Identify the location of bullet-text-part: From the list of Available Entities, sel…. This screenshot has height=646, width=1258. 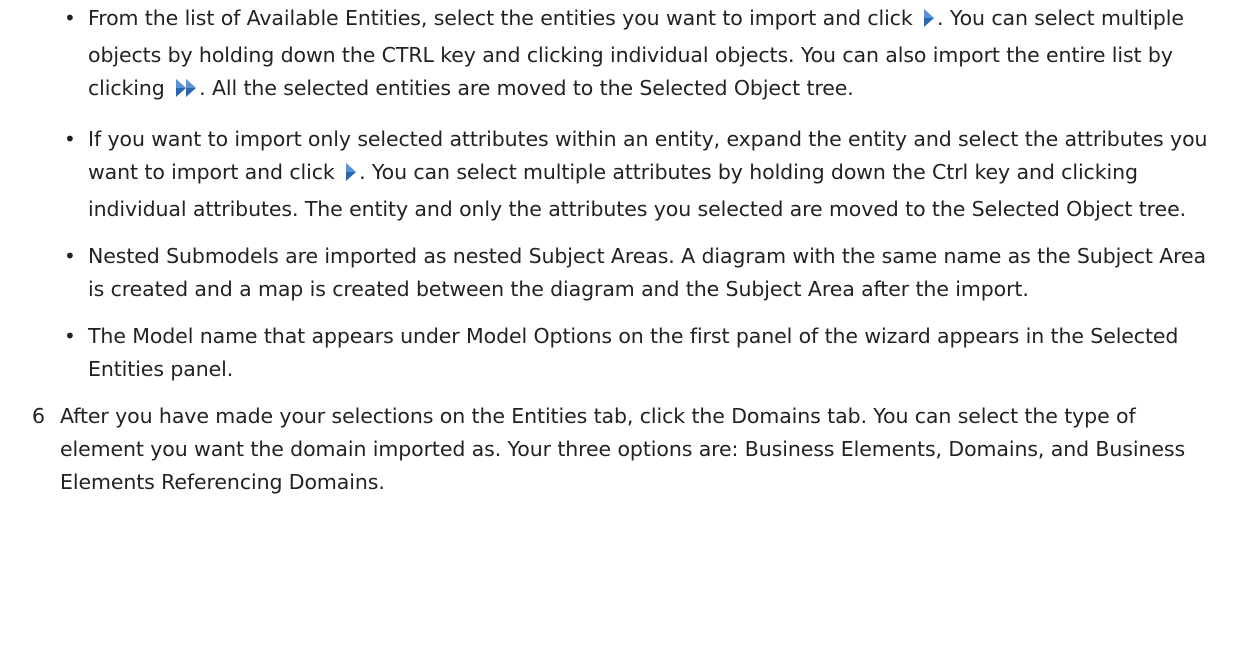
(504, 18).